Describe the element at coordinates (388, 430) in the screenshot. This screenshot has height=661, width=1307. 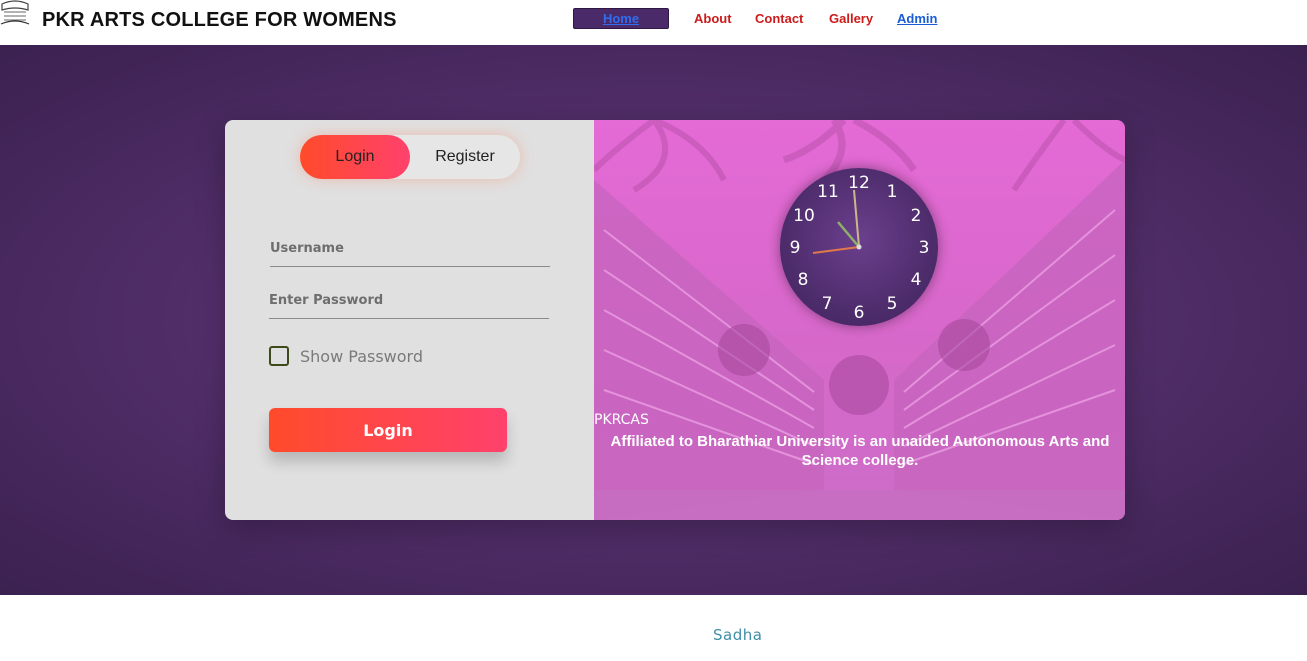
I see `login-submit-button: Login` at that location.